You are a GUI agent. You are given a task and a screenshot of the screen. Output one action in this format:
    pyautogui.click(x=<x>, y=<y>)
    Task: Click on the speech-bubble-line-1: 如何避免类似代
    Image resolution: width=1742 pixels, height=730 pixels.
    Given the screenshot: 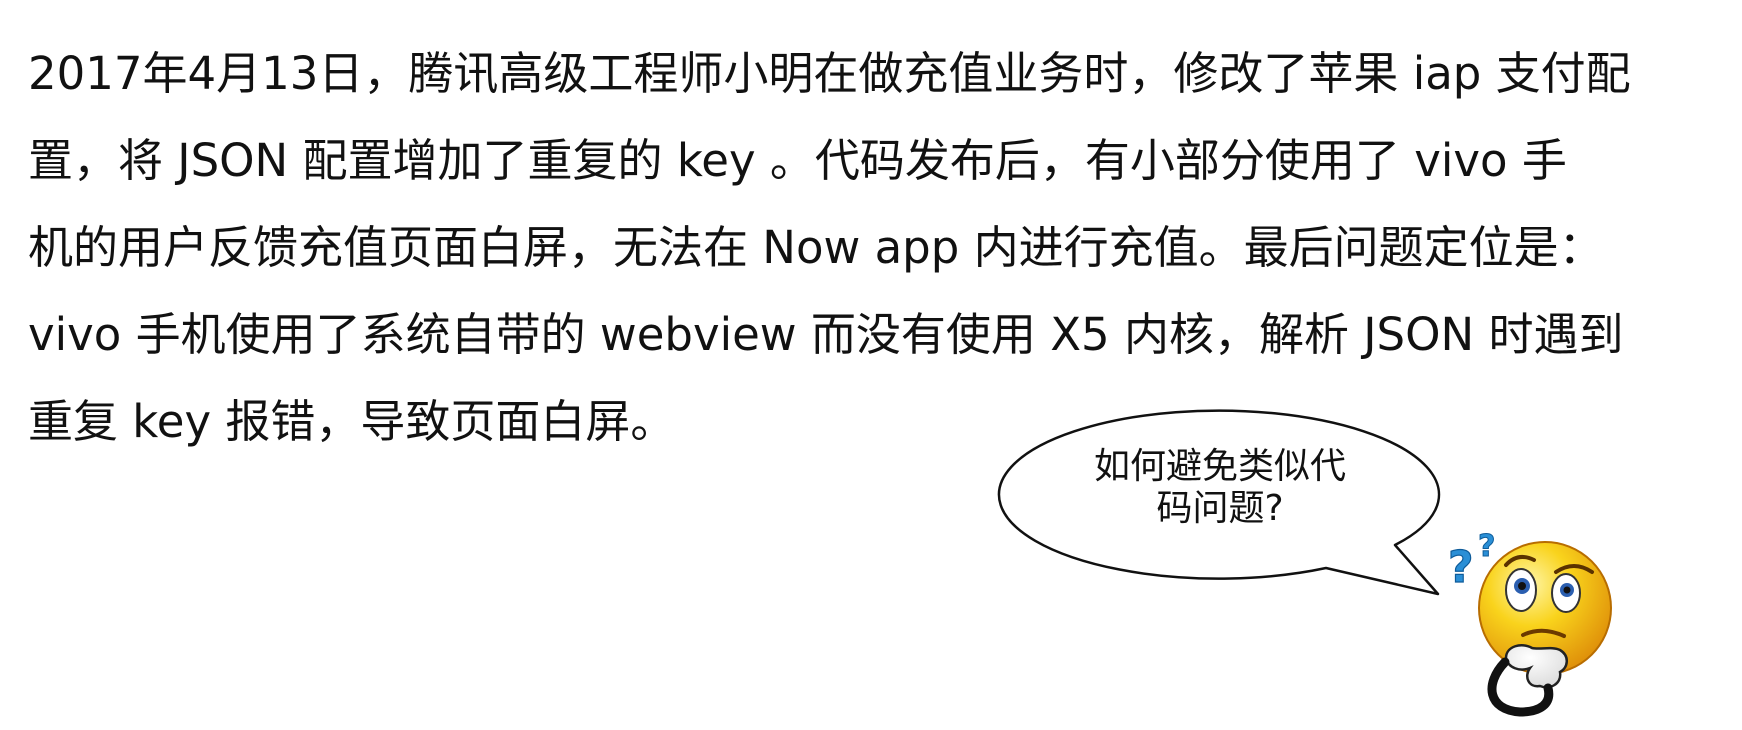 What is the action you would take?
    pyautogui.click(x=1219, y=466)
    